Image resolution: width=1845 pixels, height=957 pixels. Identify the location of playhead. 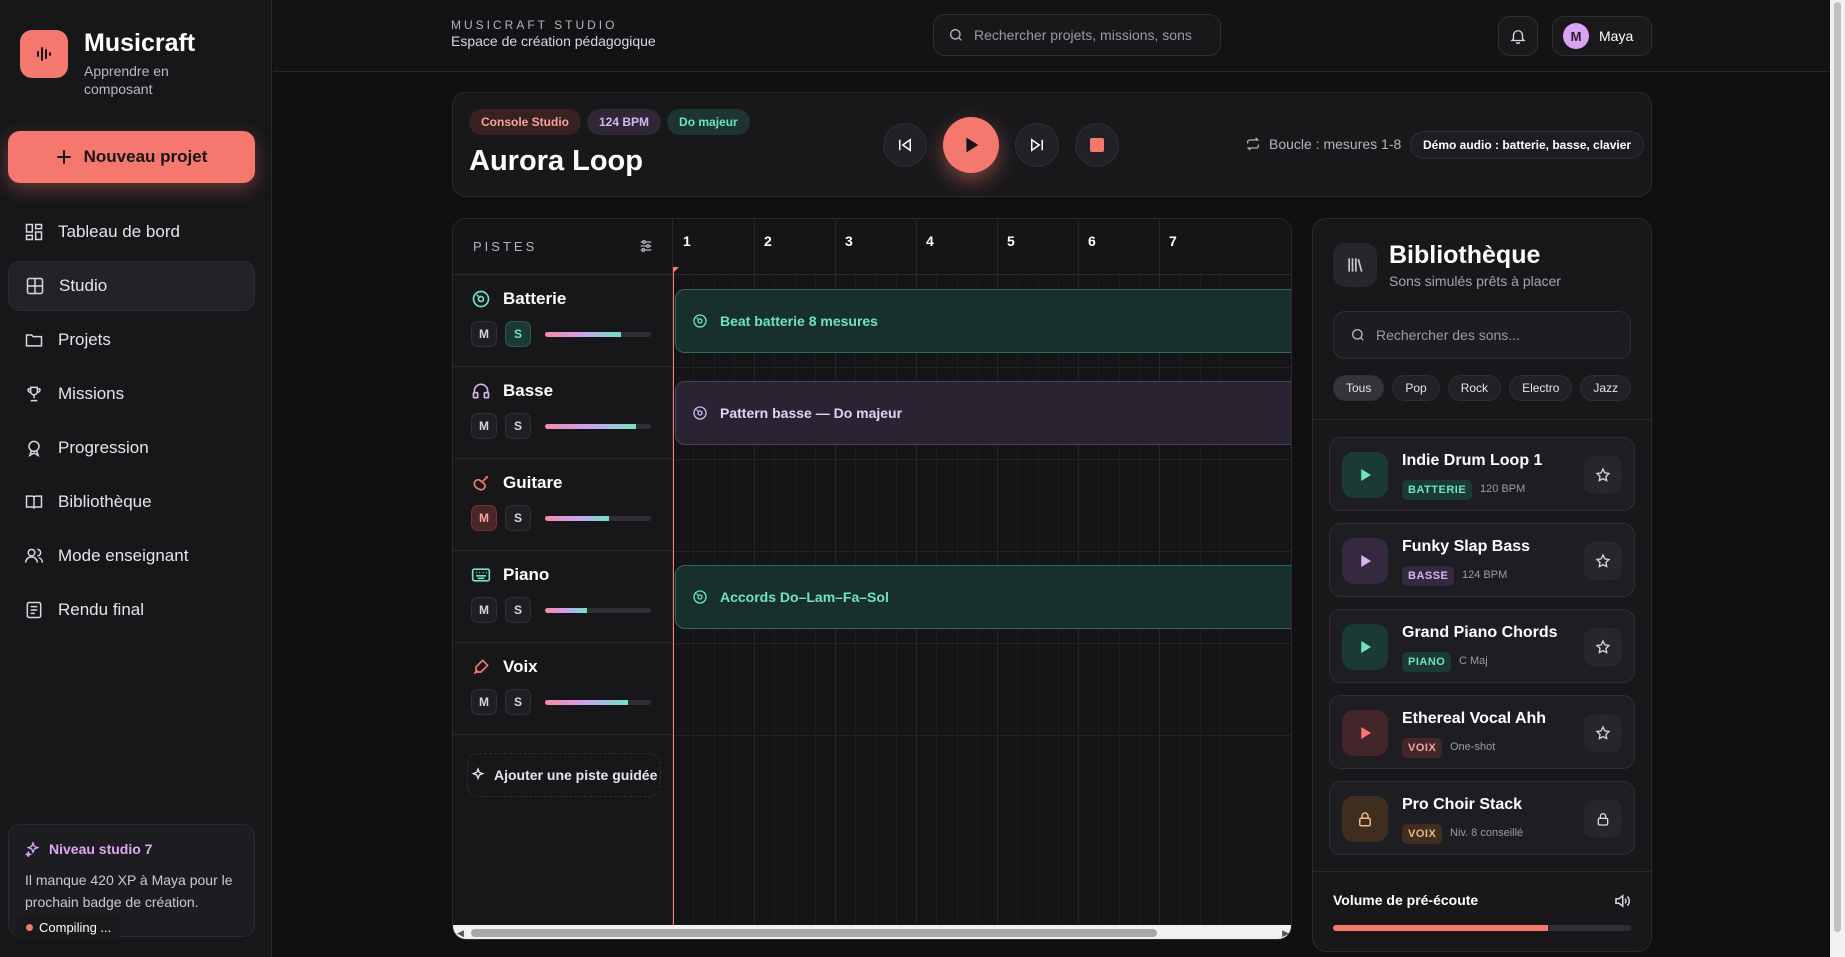
(673, 597).